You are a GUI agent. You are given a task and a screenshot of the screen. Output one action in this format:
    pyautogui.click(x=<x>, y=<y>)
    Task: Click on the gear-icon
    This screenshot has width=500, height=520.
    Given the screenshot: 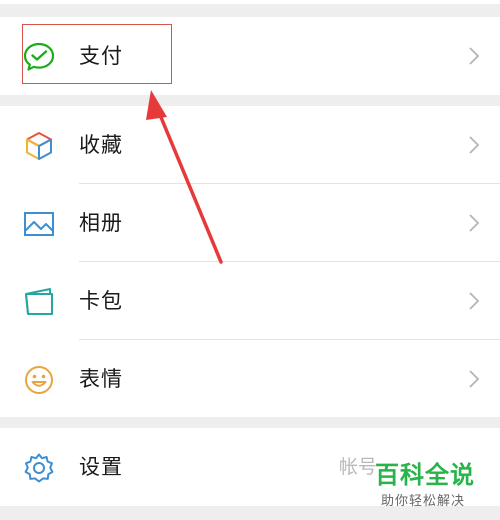 What is the action you would take?
    pyautogui.click(x=39, y=468)
    